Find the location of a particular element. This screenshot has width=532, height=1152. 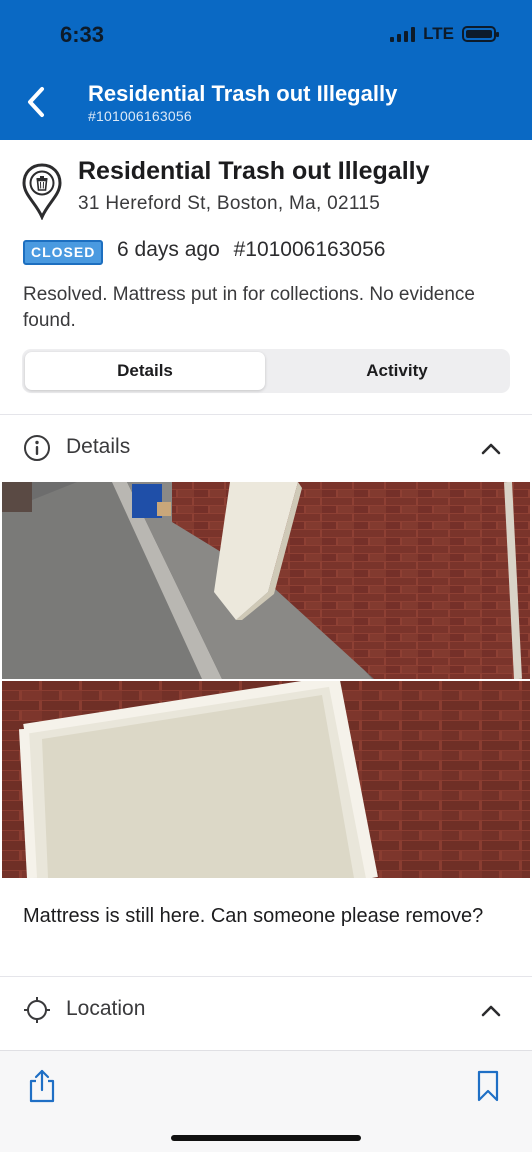

location-section-label: Location is located at coordinates (106, 1008).